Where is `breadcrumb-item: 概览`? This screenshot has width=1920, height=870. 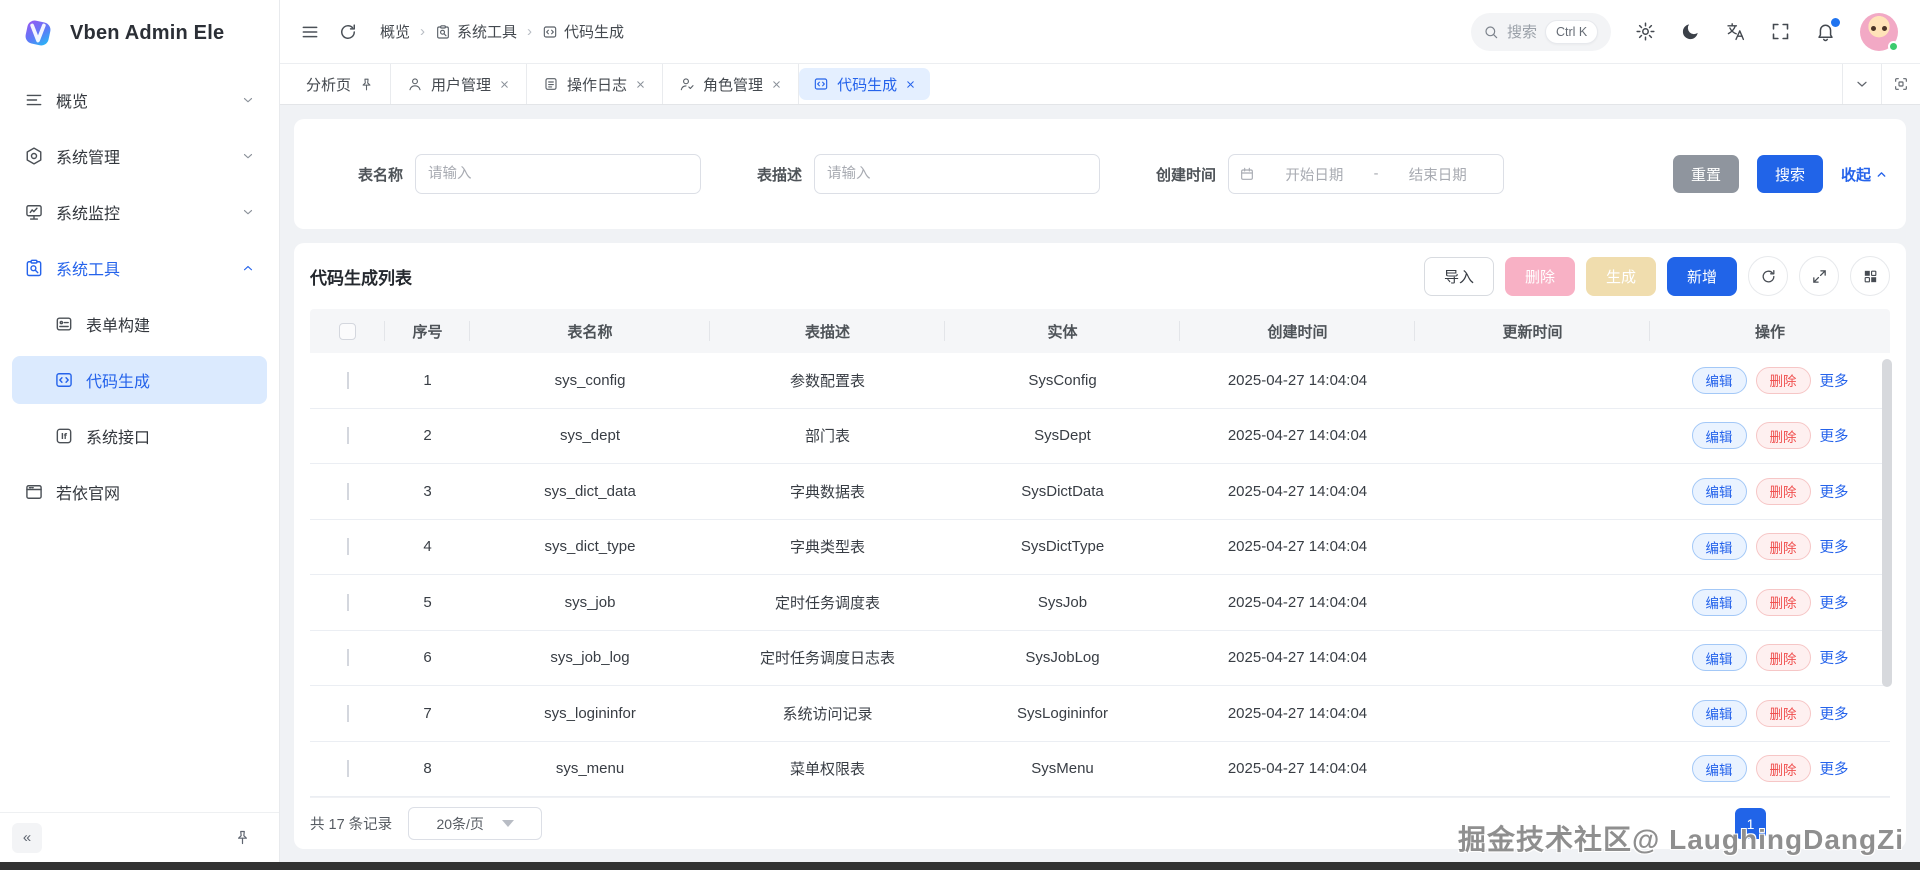 breadcrumb-item: 概览 is located at coordinates (395, 31).